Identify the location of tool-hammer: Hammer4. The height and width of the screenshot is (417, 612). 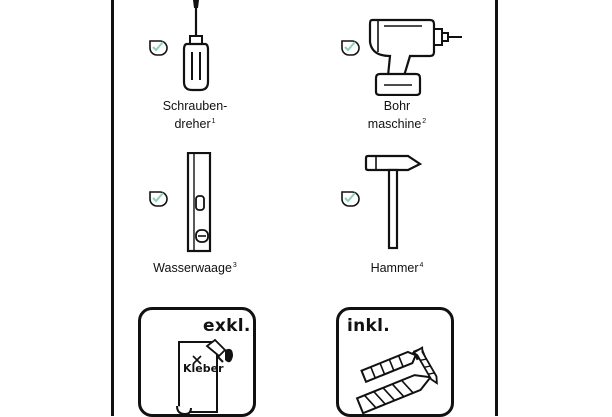
(397, 212).